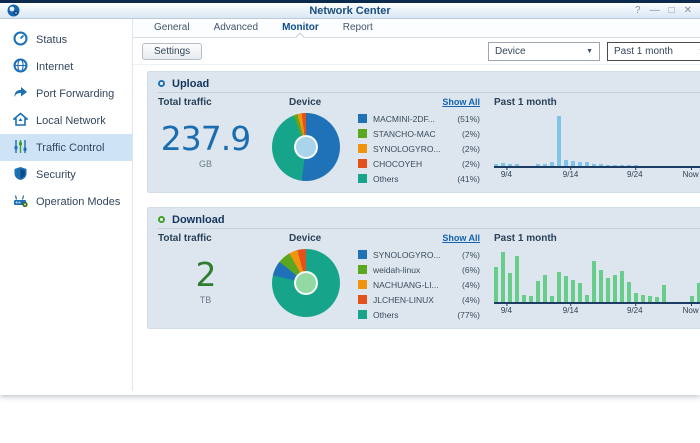 The width and height of the screenshot is (700, 443). Describe the element at coordinates (236, 28) in the screenshot. I see `tab-advanced: Advanced` at that location.